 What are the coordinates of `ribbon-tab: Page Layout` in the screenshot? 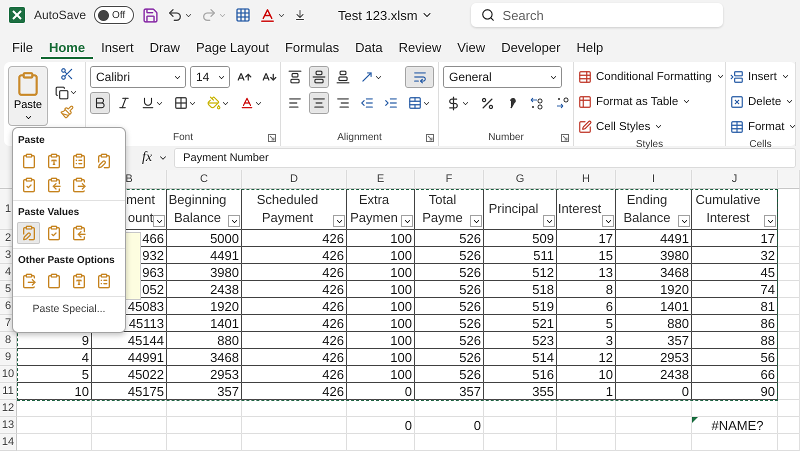 It's located at (232, 46).